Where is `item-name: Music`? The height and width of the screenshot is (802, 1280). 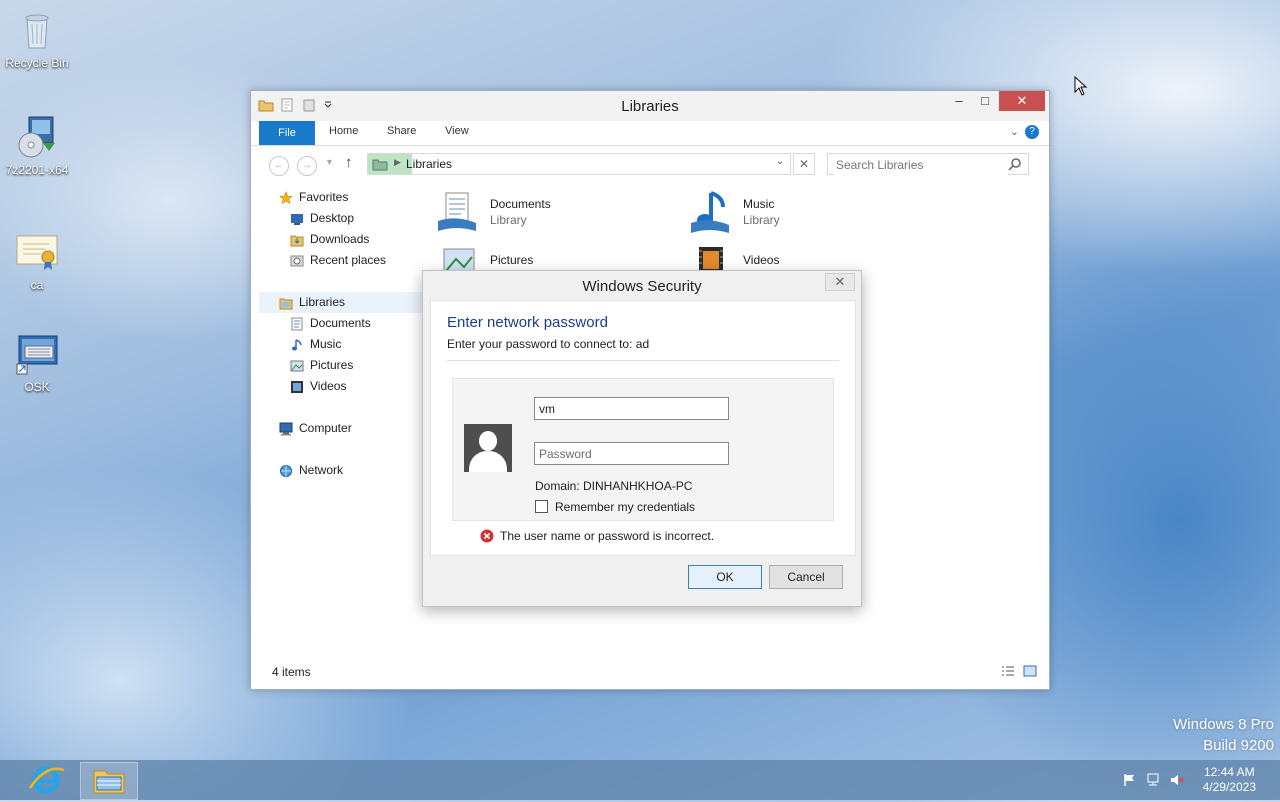
item-name: Music is located at coordinates (759, 204).